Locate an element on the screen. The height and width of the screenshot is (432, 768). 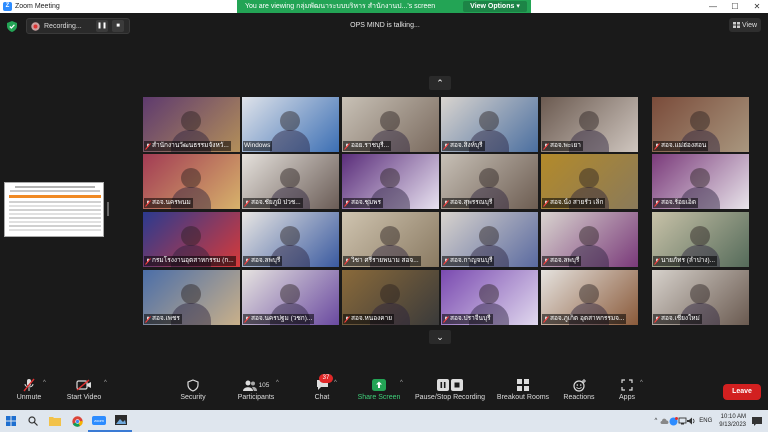
reactions-label: Reactions is located at coordinates (579, 397).